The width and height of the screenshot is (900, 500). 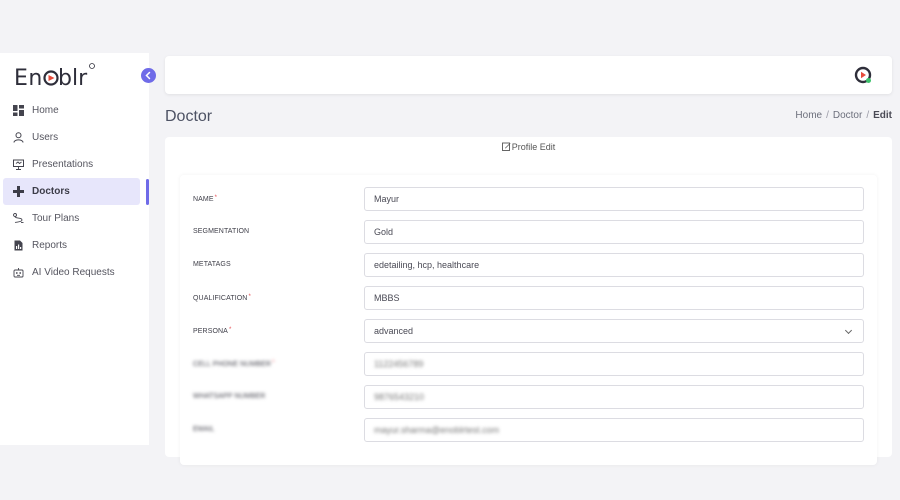 What do you see at coordinates (614, 331) in the screenshot?
I see `persona-select: advanced` at bounding box center [614, 331].